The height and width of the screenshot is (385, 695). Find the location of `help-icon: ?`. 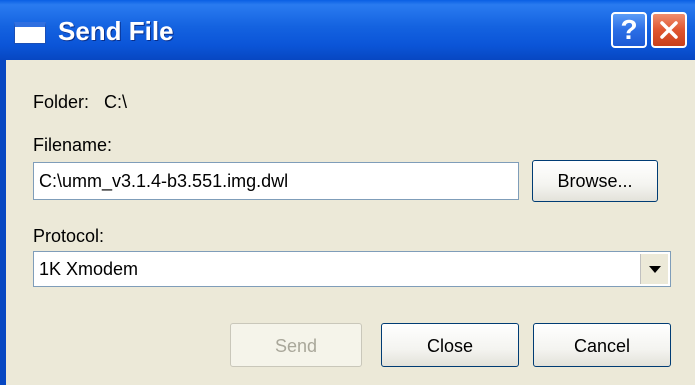

help-icon: ? is located at coordinates (629, 29).